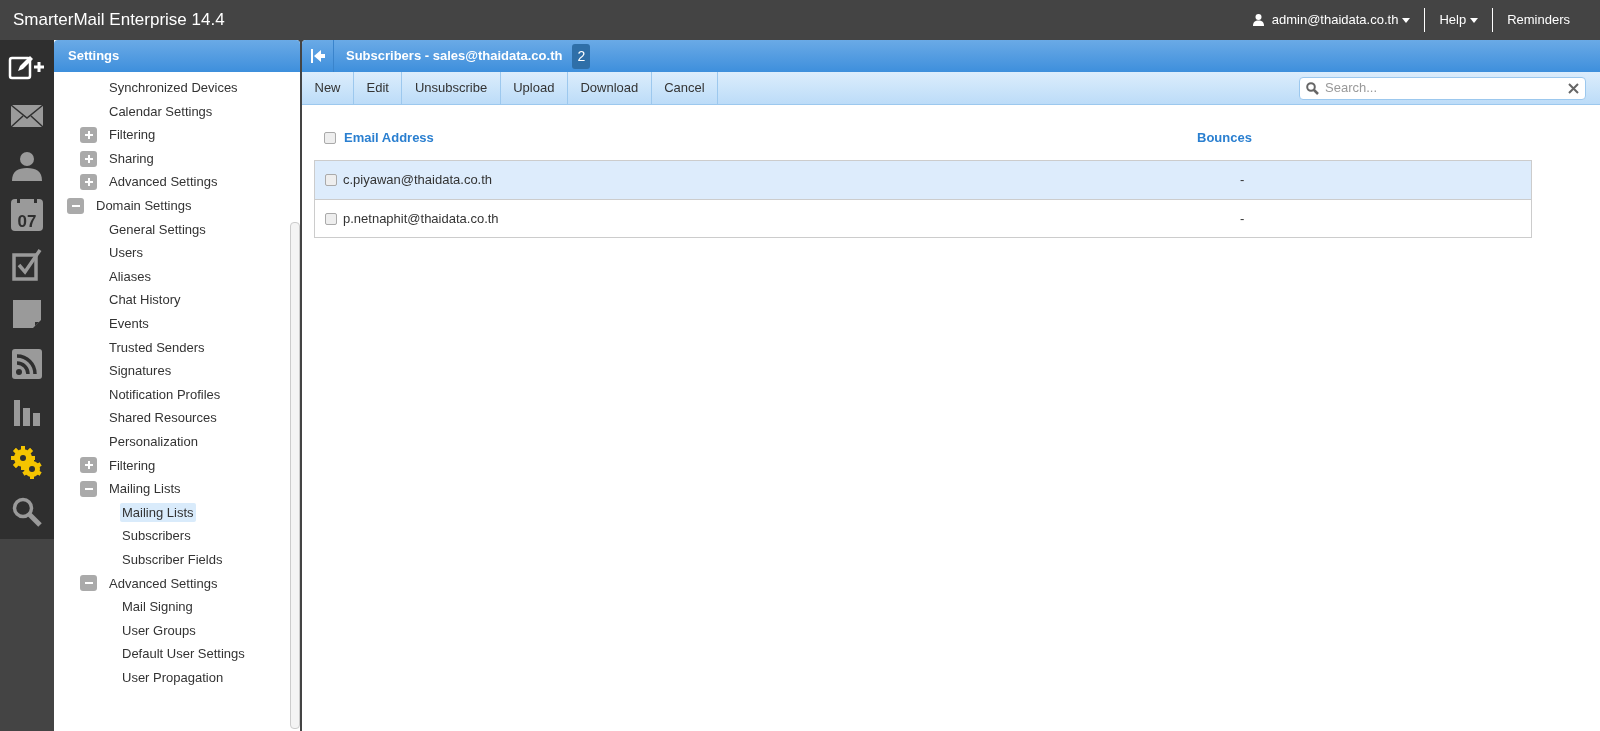 This screenshot has height=731, width=1600. What do you see at coordinates (183, 654) in the screenshot?
I see `tree-item: Default User Settings` at bounding box center [183, 654].